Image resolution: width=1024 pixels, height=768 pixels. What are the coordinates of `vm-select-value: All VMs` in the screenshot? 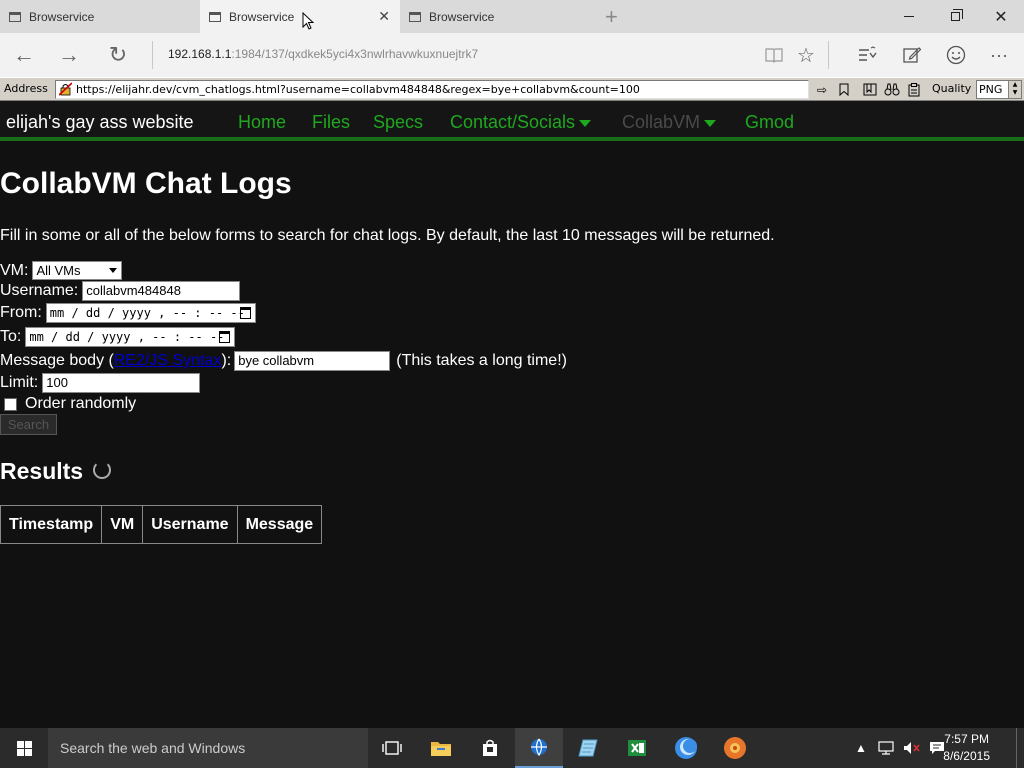 It's located at (58, 270).